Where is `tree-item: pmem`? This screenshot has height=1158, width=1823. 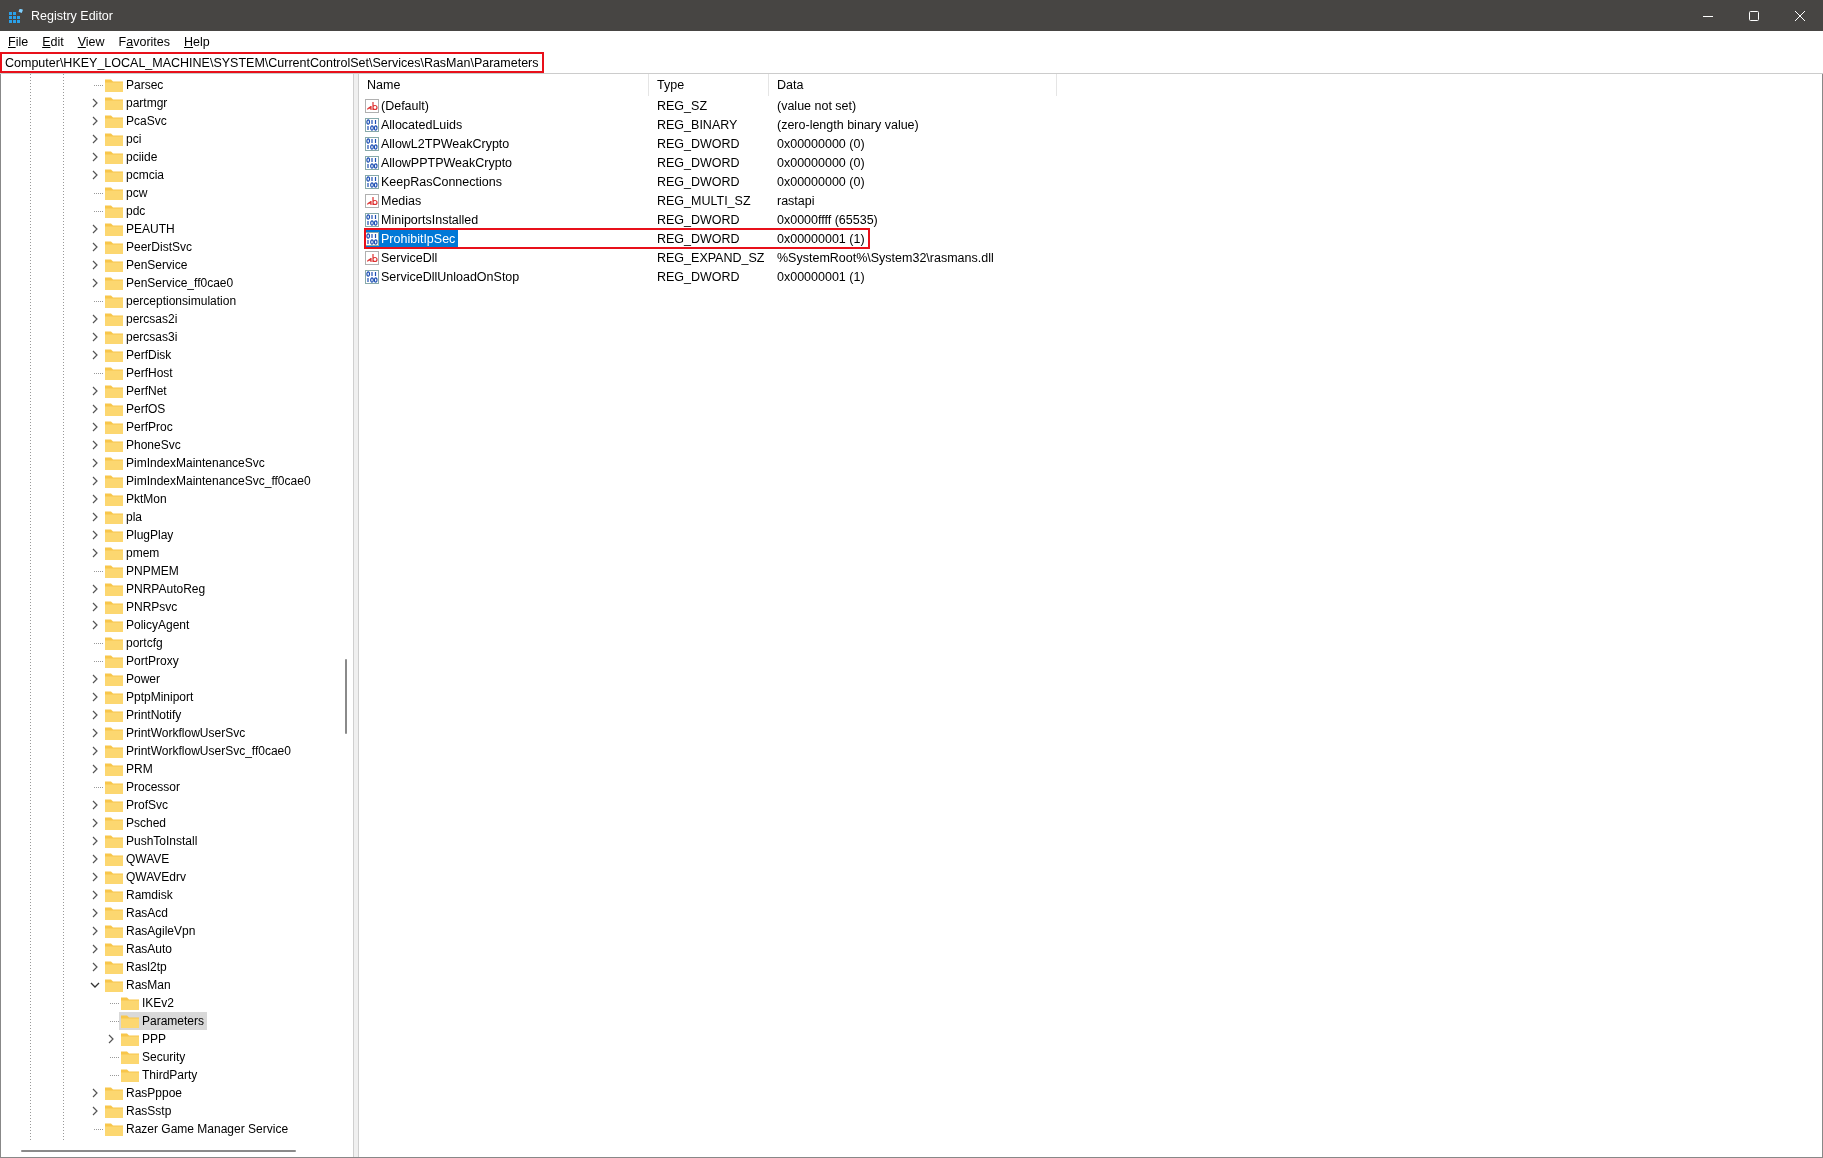 tree-item: pmem is located at coordinates (133, 553).